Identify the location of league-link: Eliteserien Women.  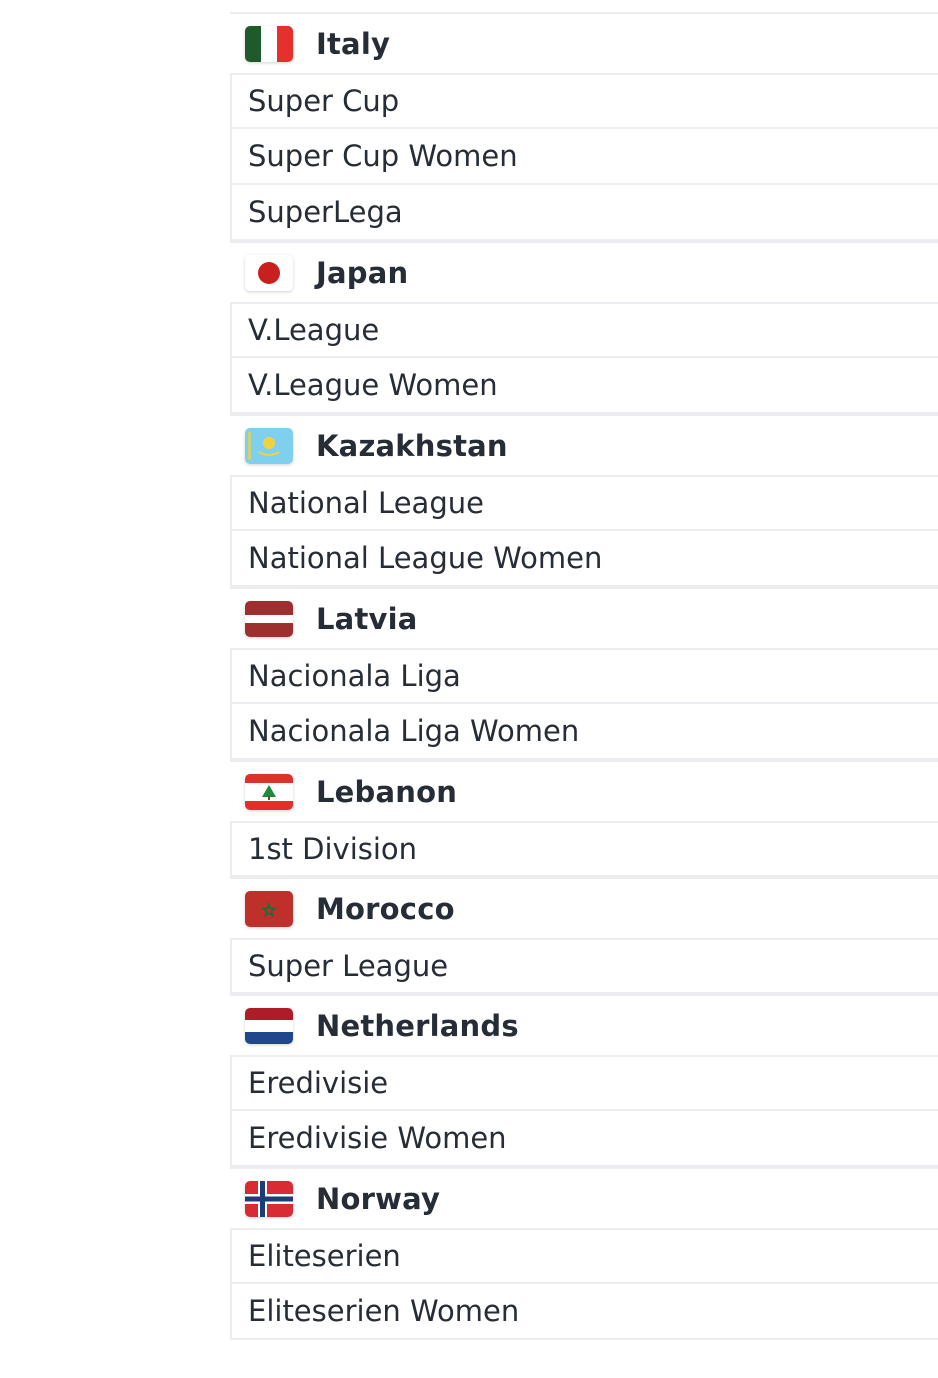
(584, 1312).